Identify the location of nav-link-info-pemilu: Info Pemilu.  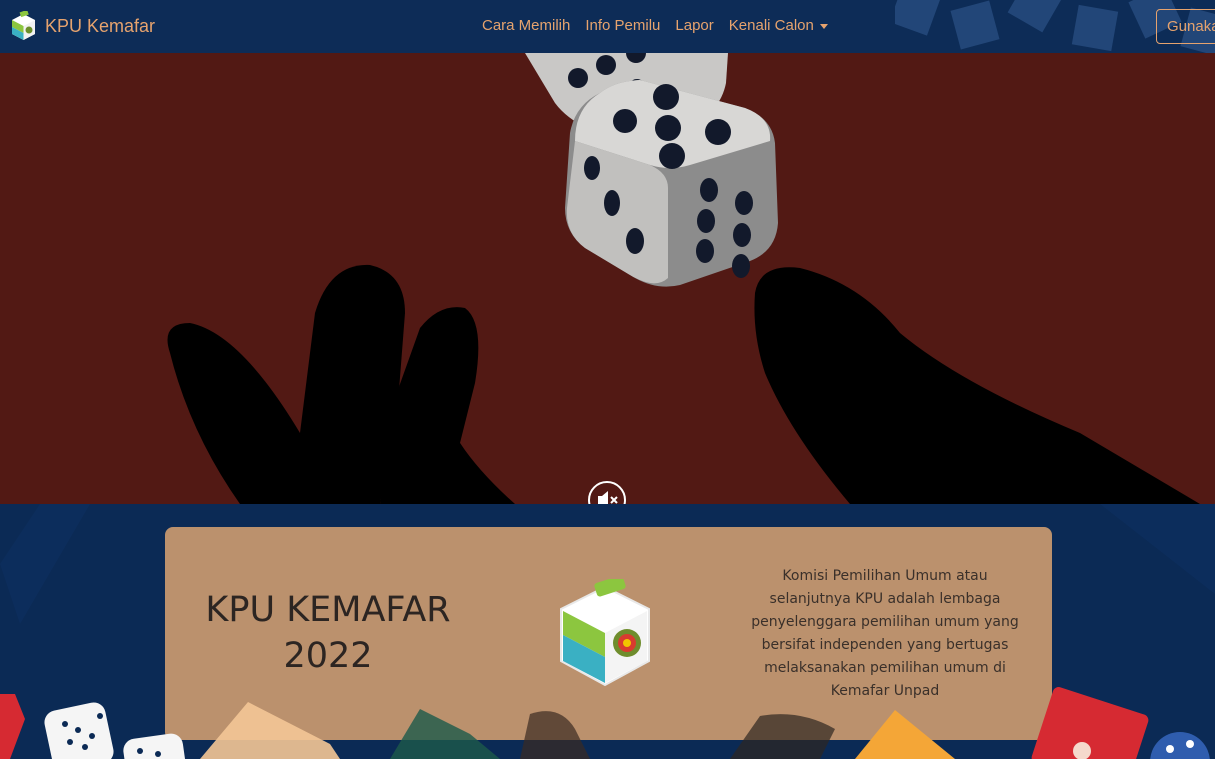
(622, 25).